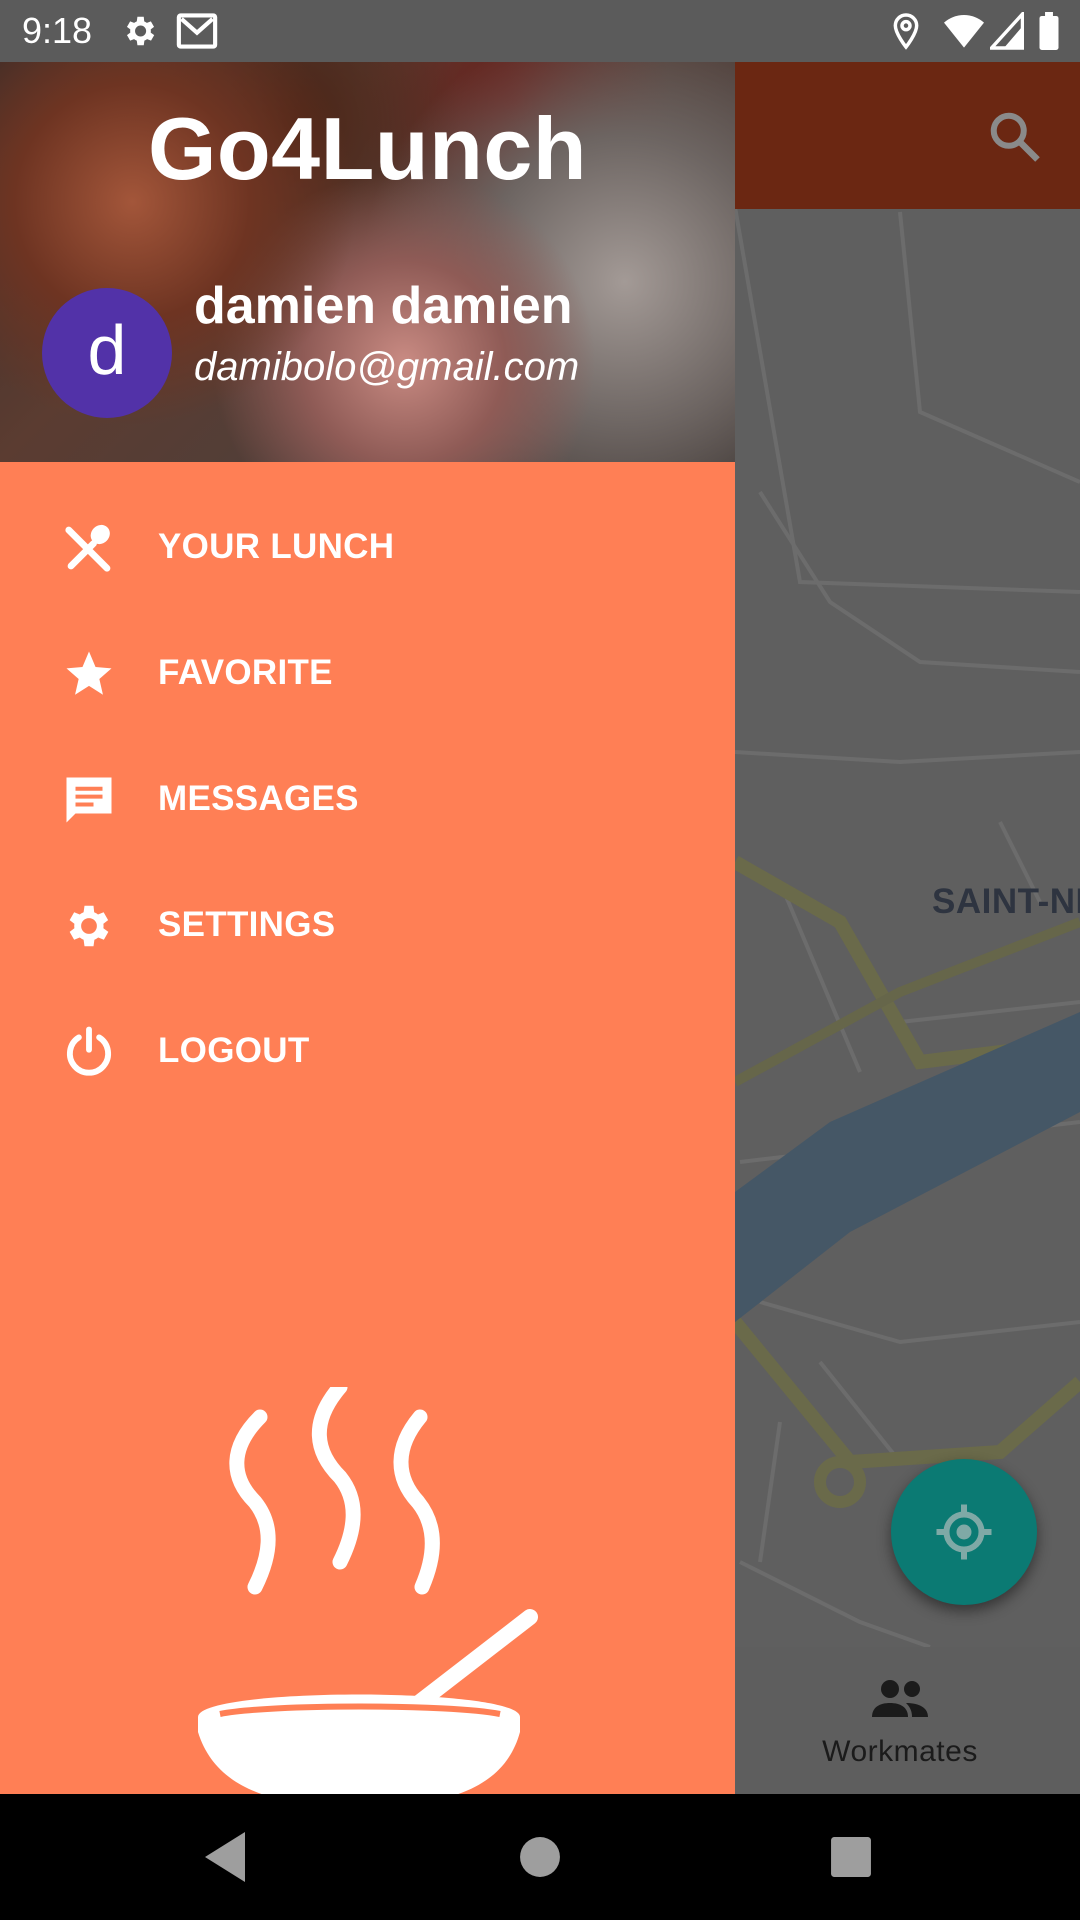  What do you see at coordinates (245, 672) in the screenshot?
I see `menu-item-label: FAVORITE` at bounding box center [245, 672].